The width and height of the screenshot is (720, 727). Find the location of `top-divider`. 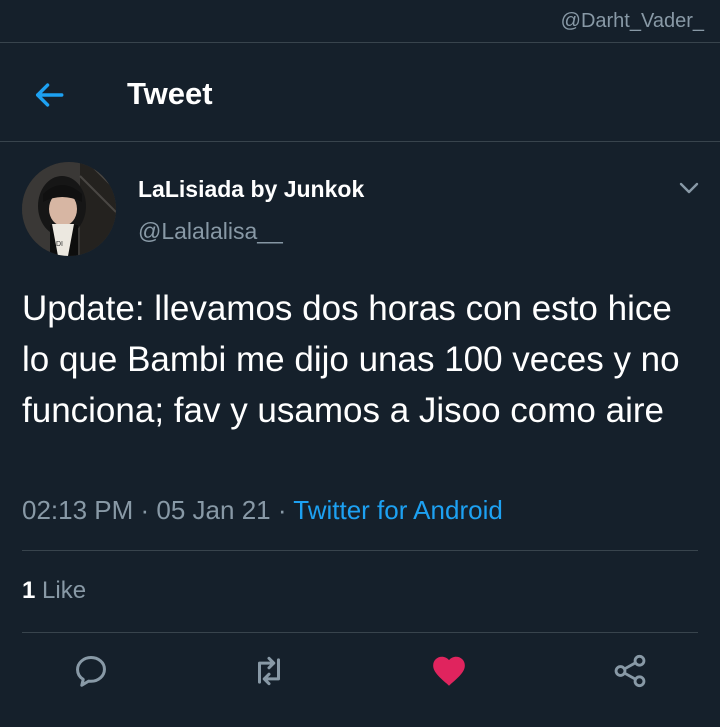

top-divider is located at coordinates (360, 42).